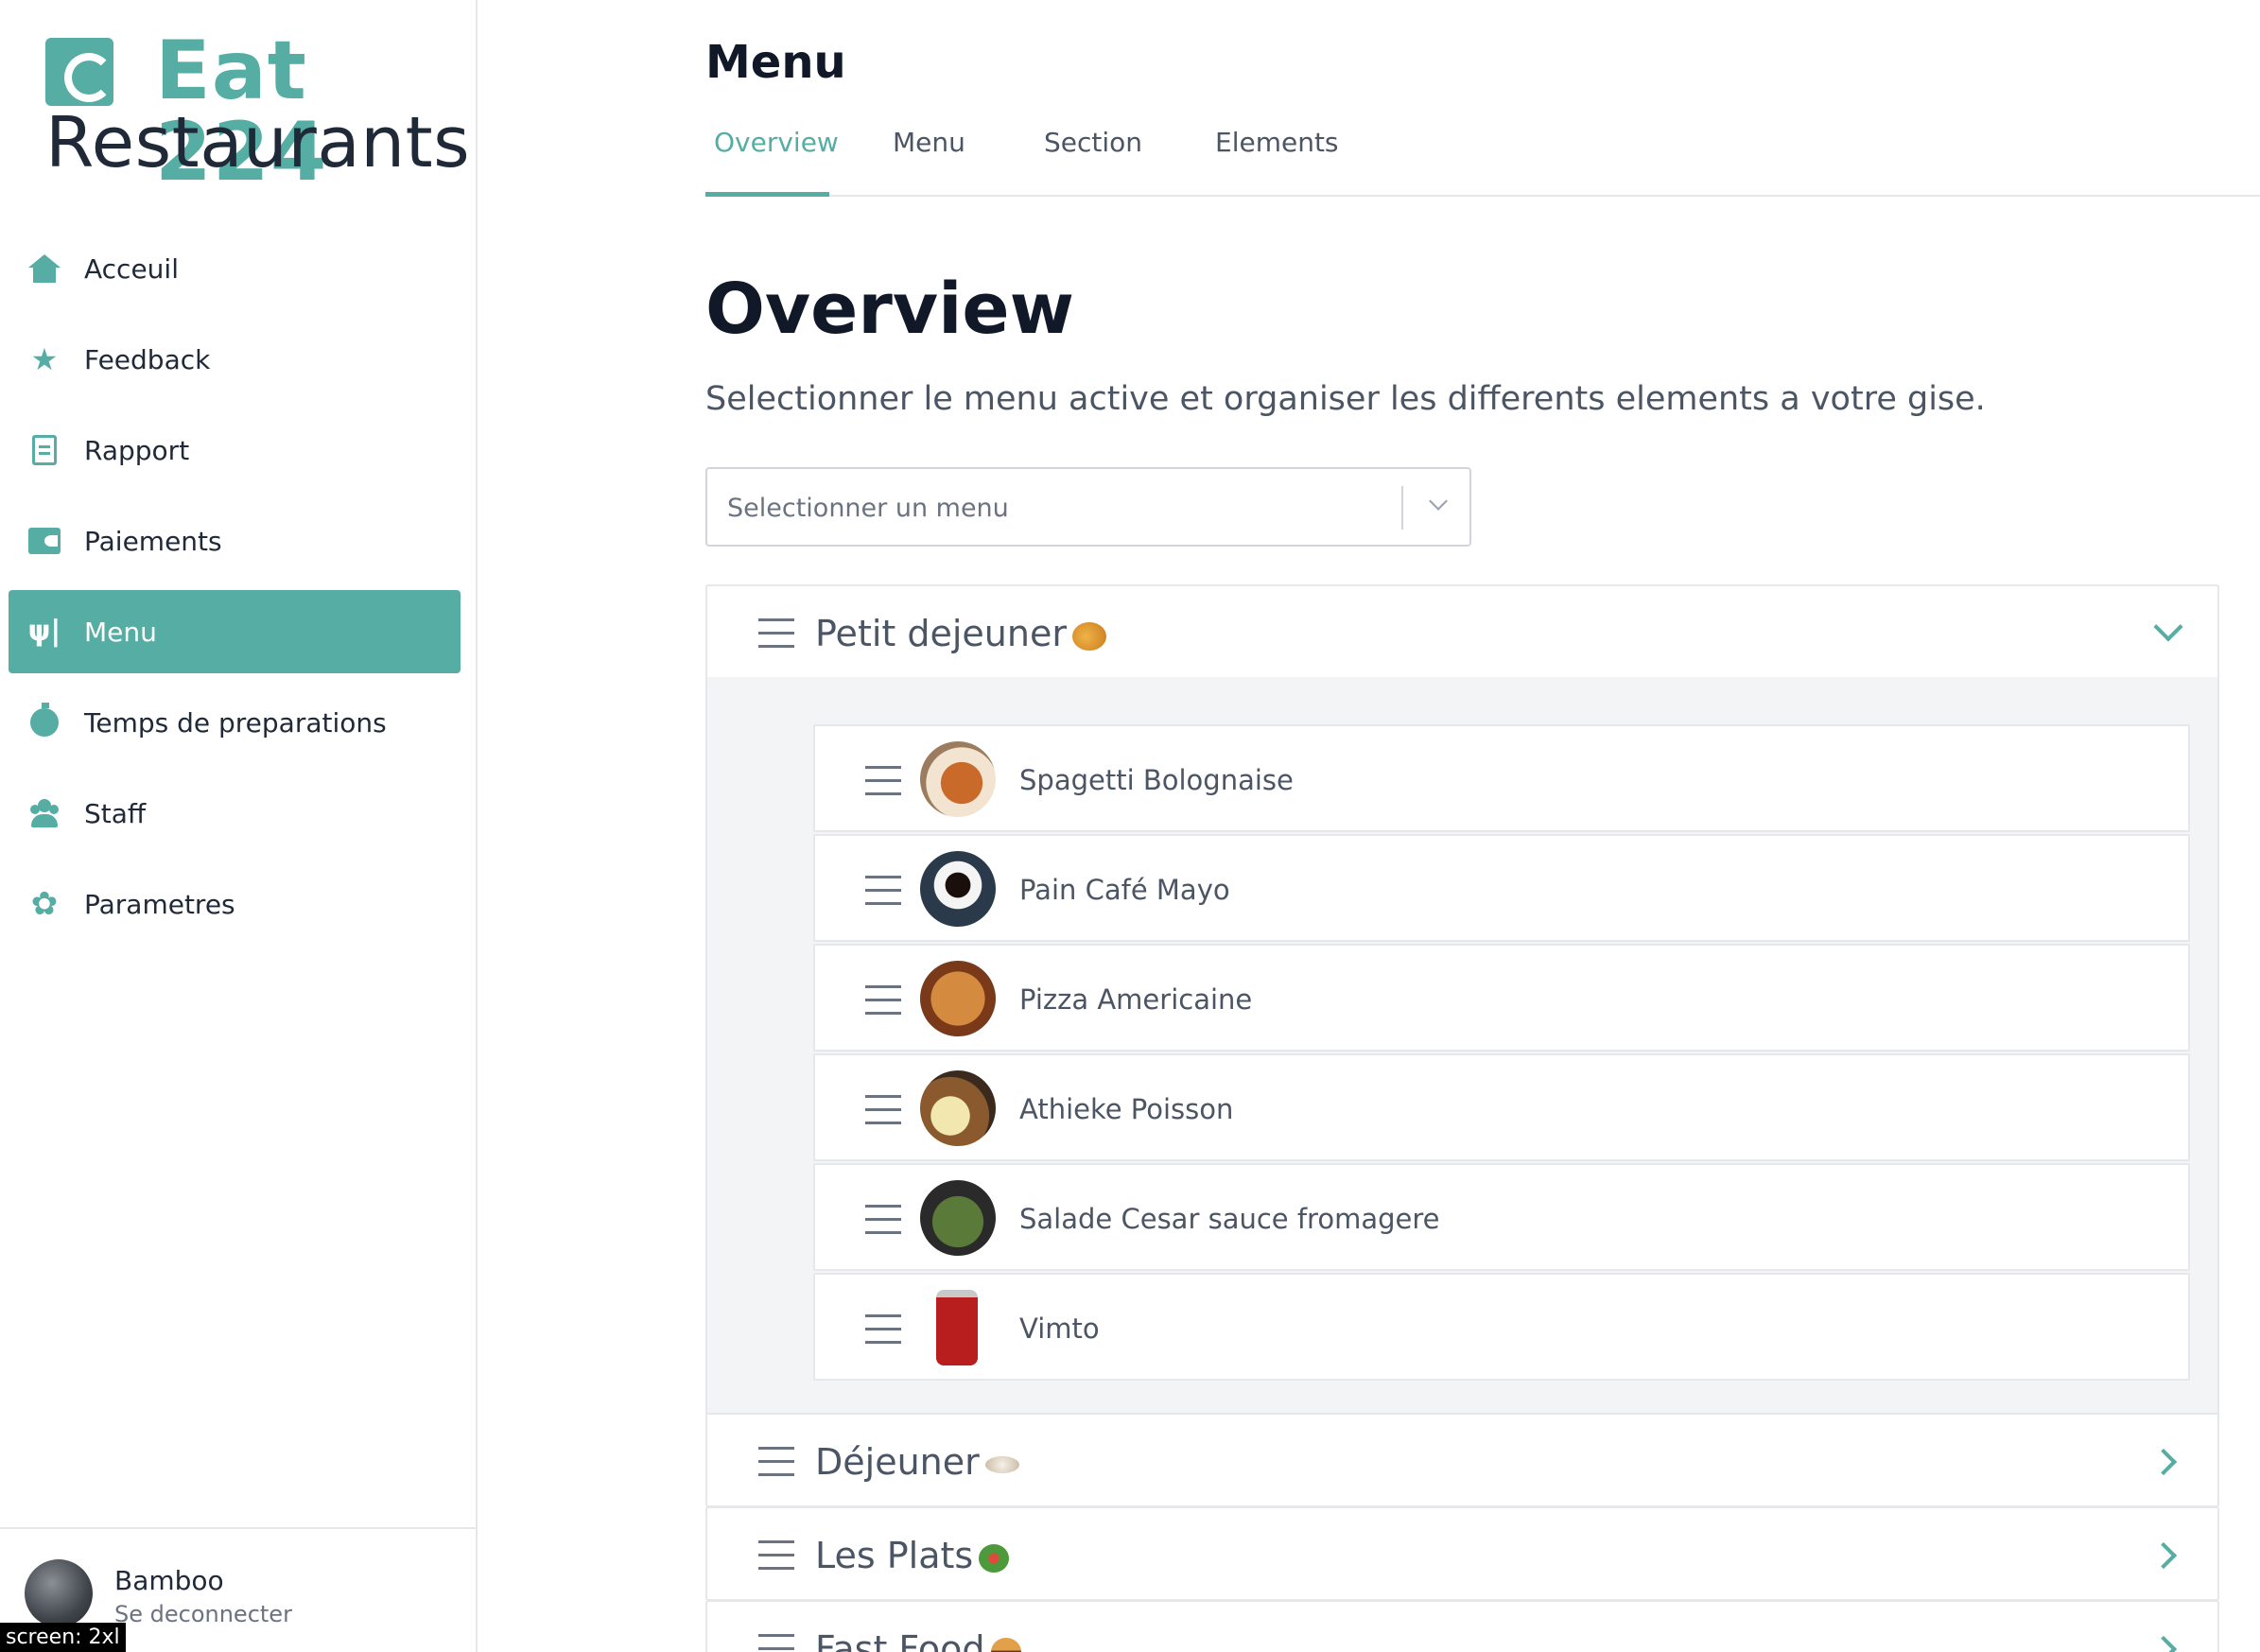 Image resolution: width=2260 pixels, height=1652 pixels. I want to click on sidebar-item-label: Menu, so click(120, 632).